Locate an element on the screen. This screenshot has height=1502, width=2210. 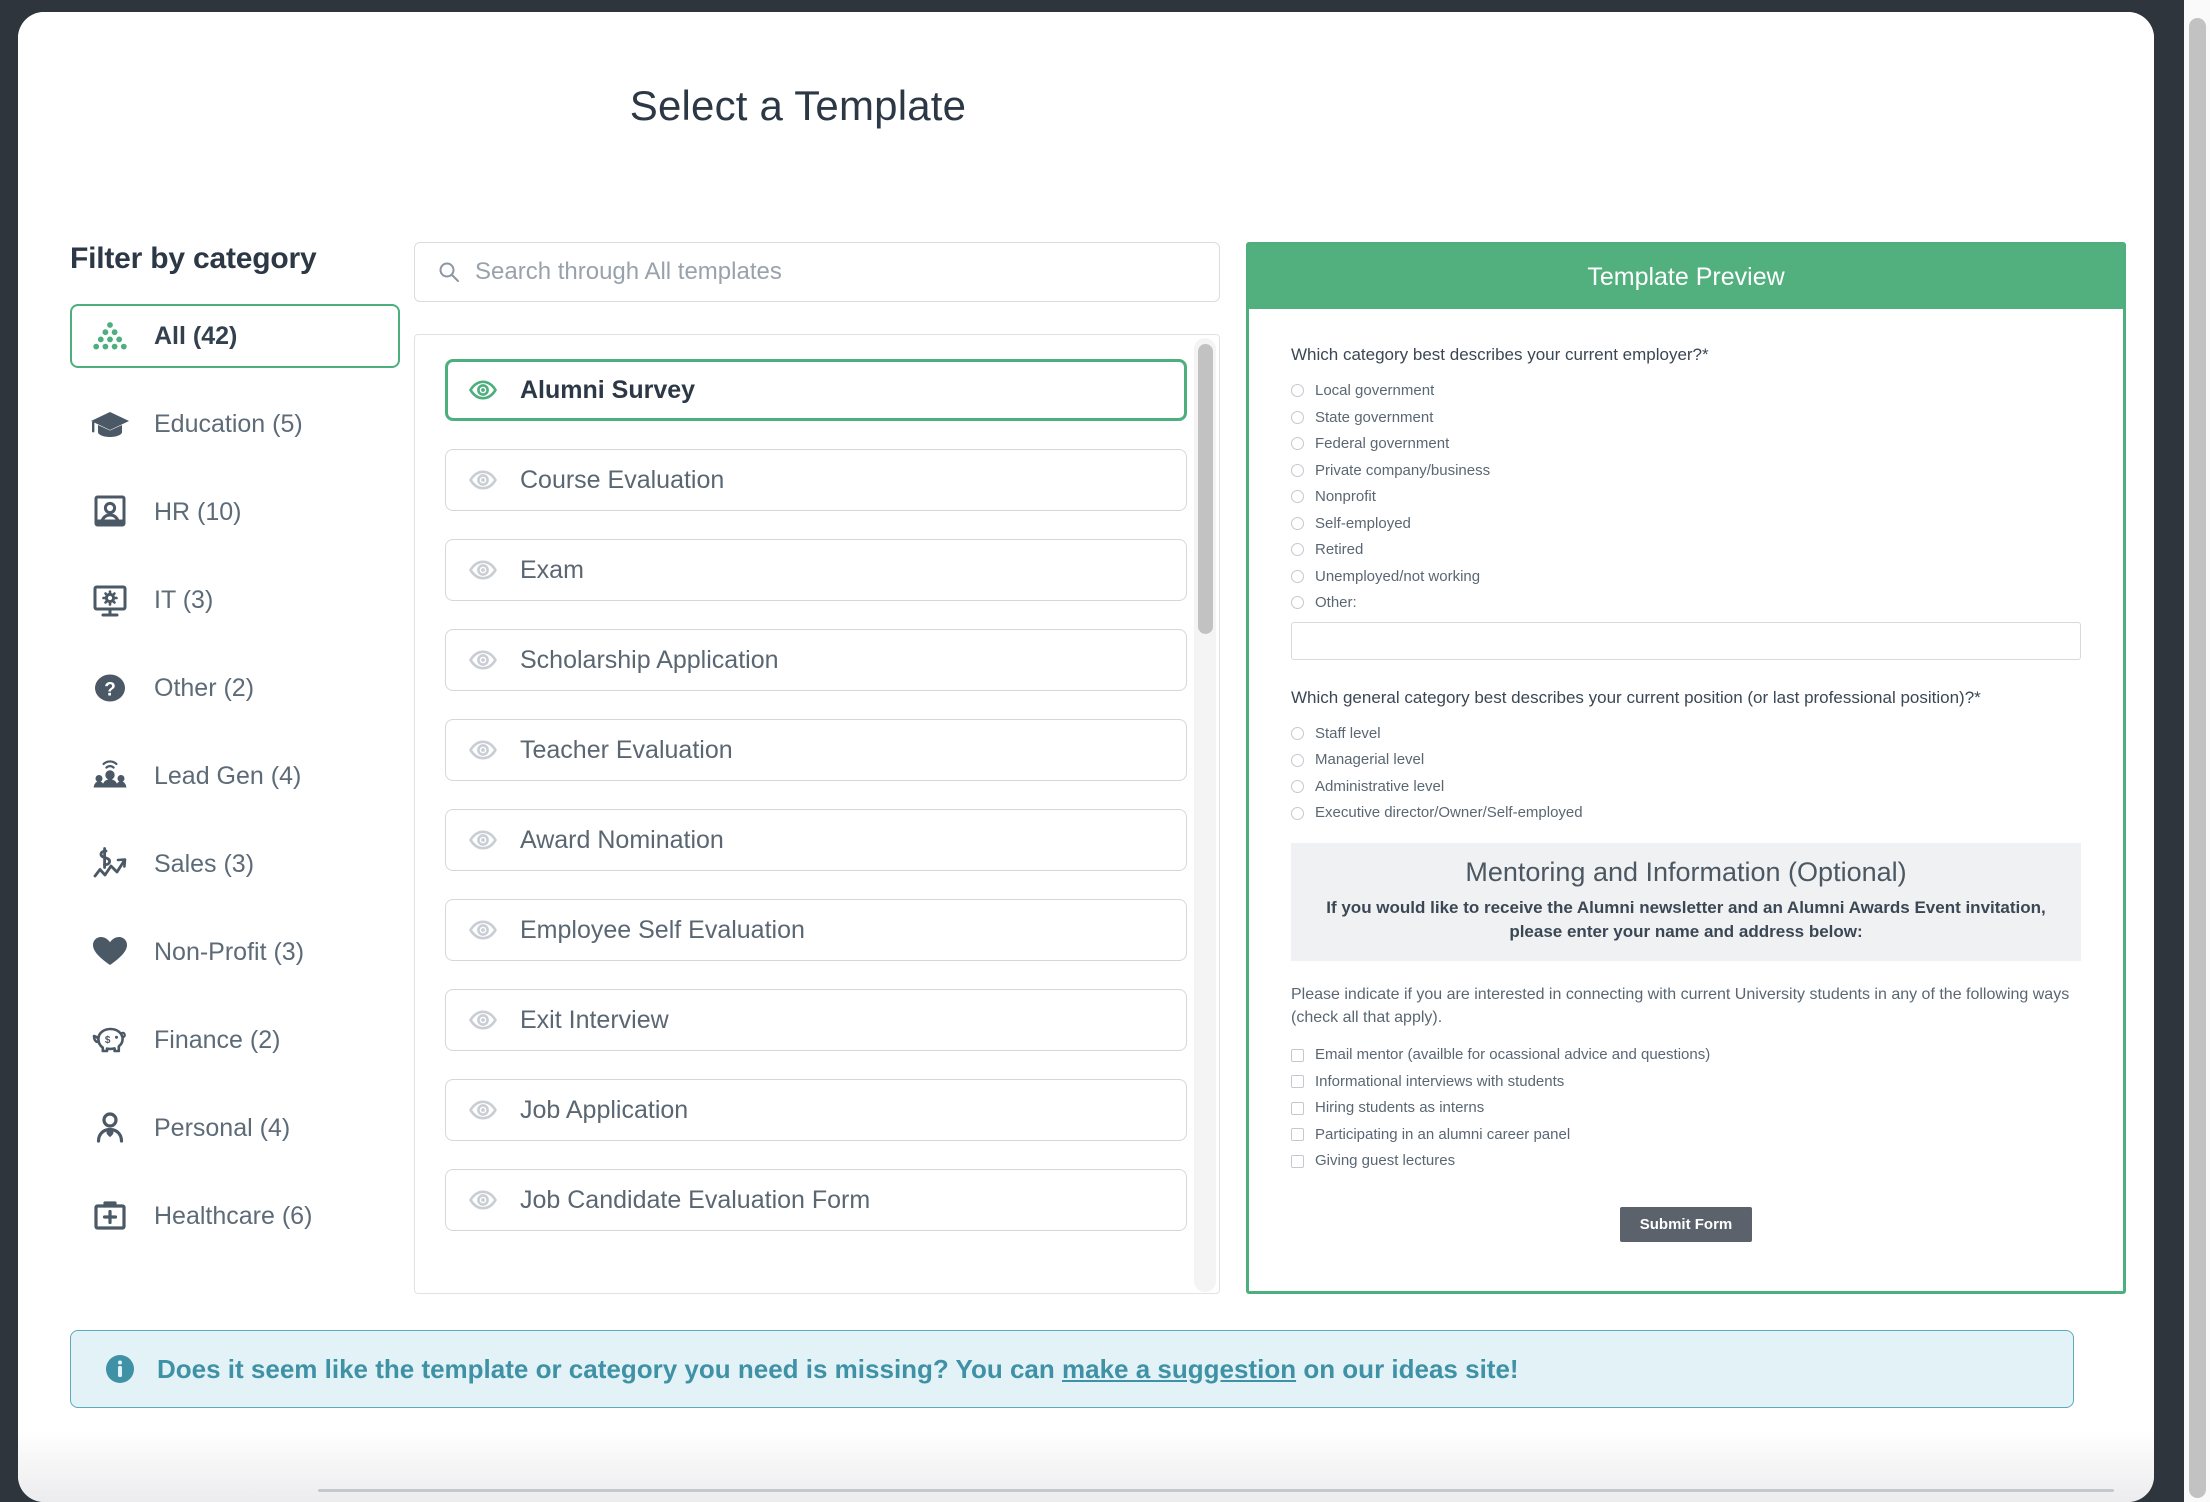
sidebar-item-non-profit-3: Non-Profit (3) is located at coordinates (235, 952).